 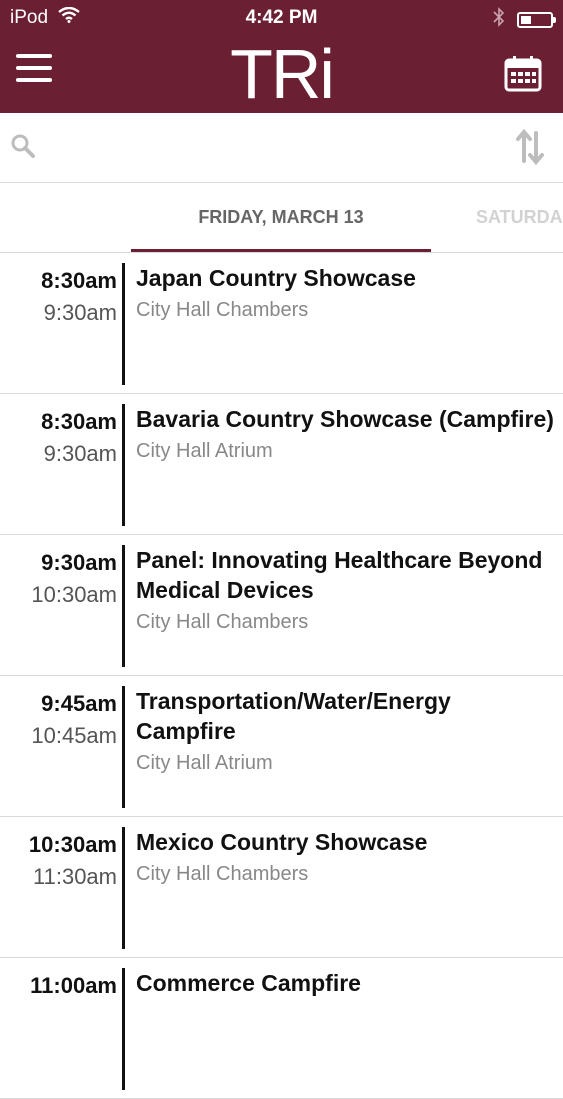 I want to click on status-right, so click(x=524, y=20).